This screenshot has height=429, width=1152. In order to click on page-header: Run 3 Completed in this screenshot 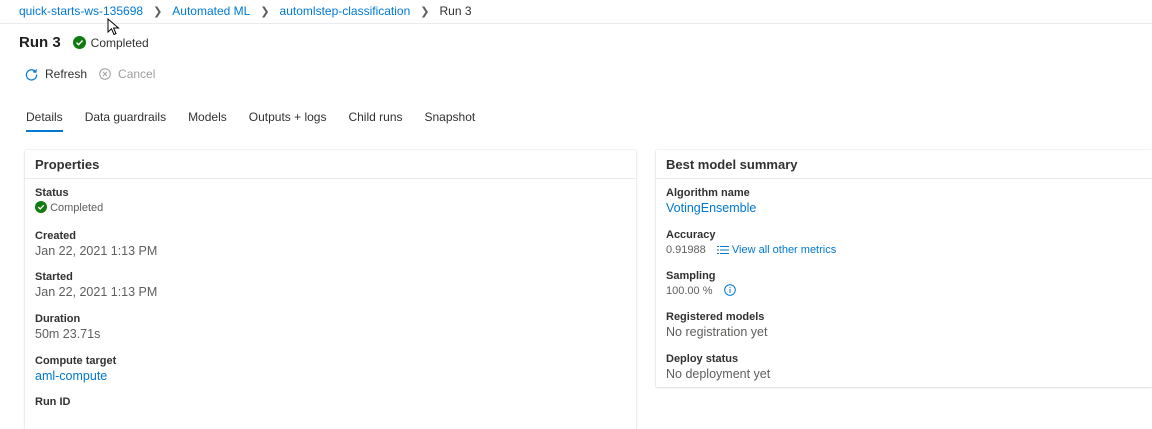, I will do `click(84, 42)`.